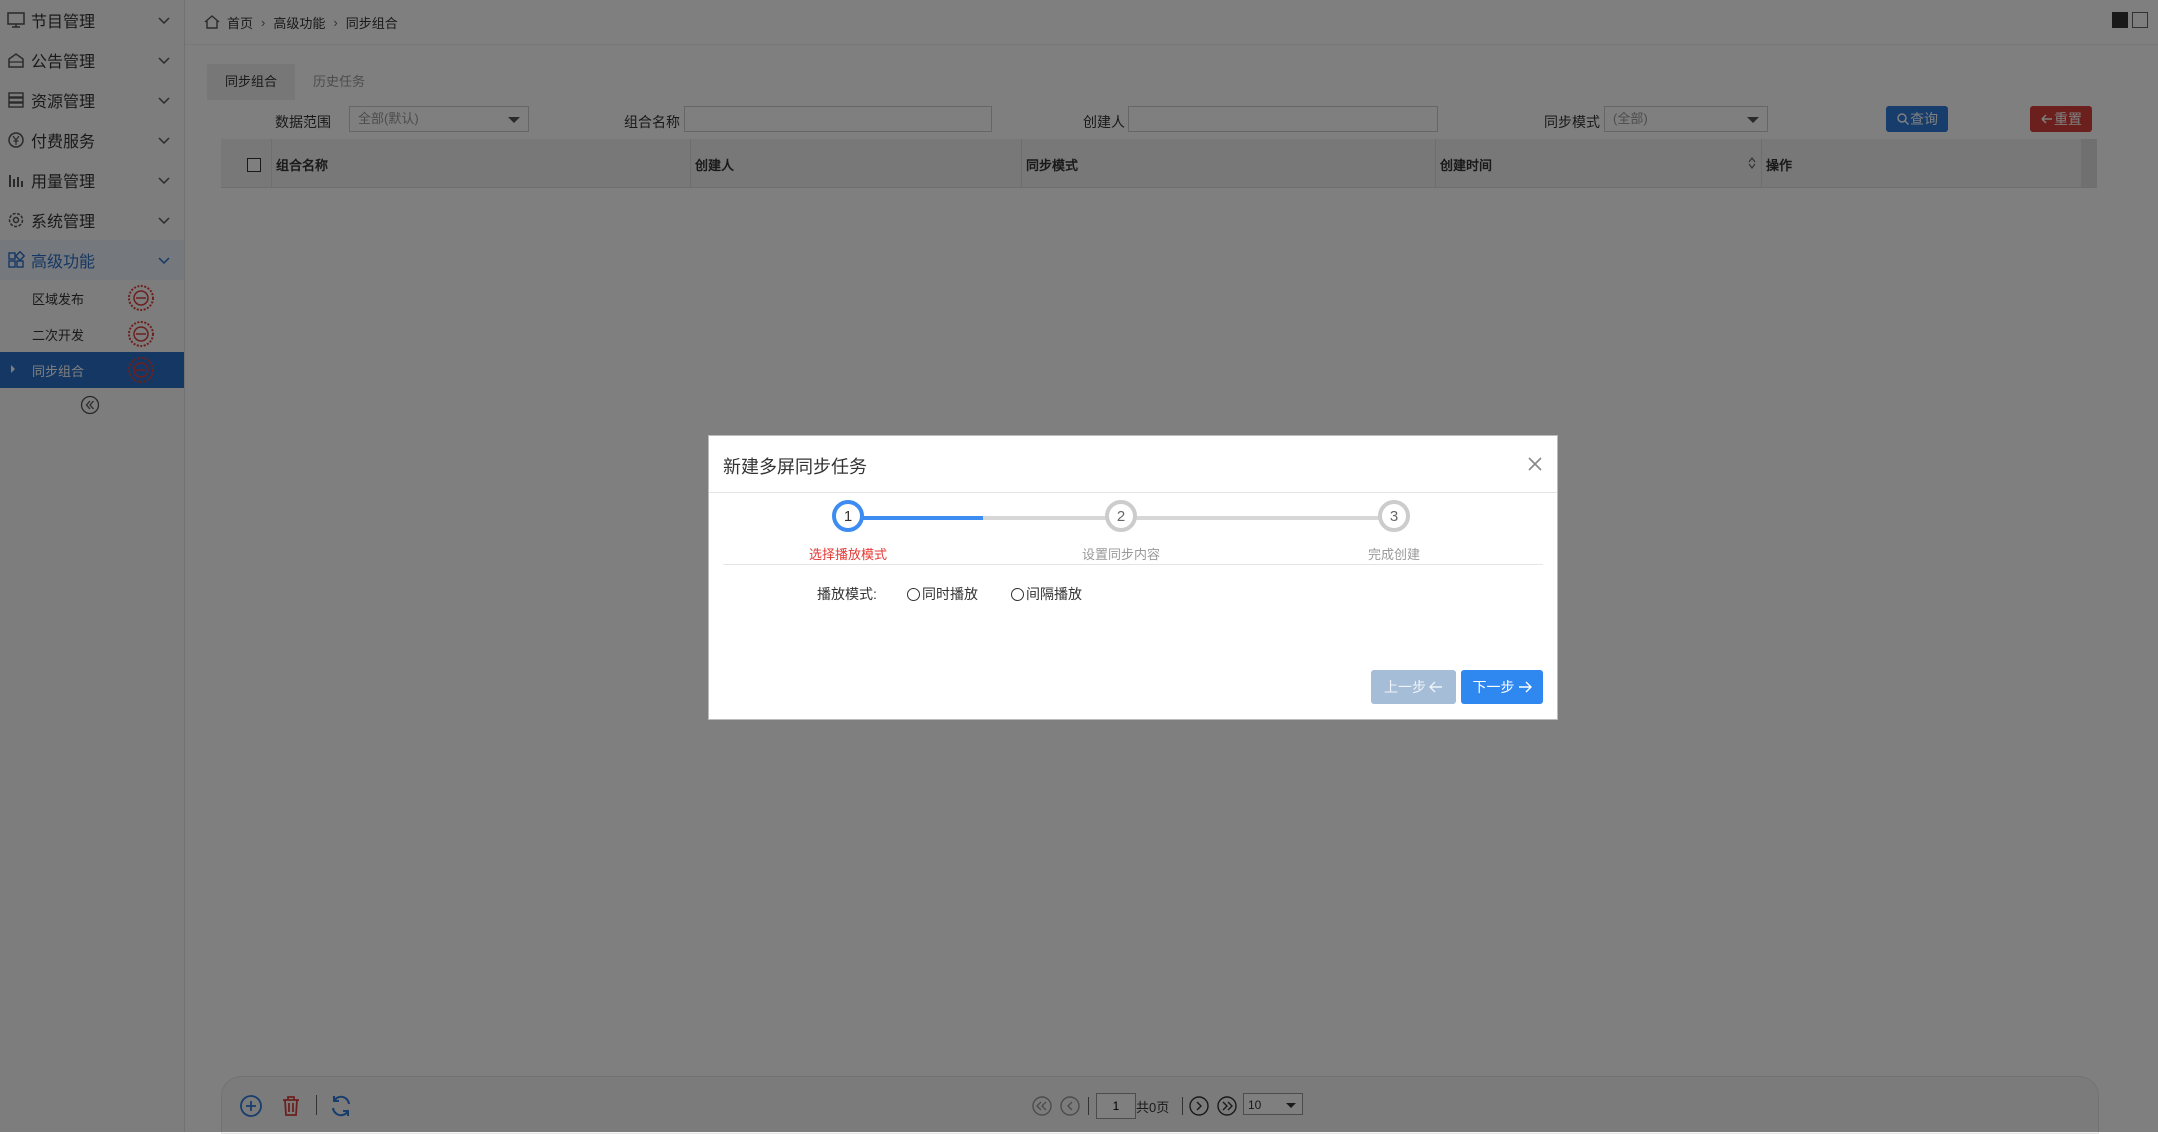 The width and height of the screenshot is (2158, 1134). I want to click on step-3-label: 完成创建, so click(1393, 554).